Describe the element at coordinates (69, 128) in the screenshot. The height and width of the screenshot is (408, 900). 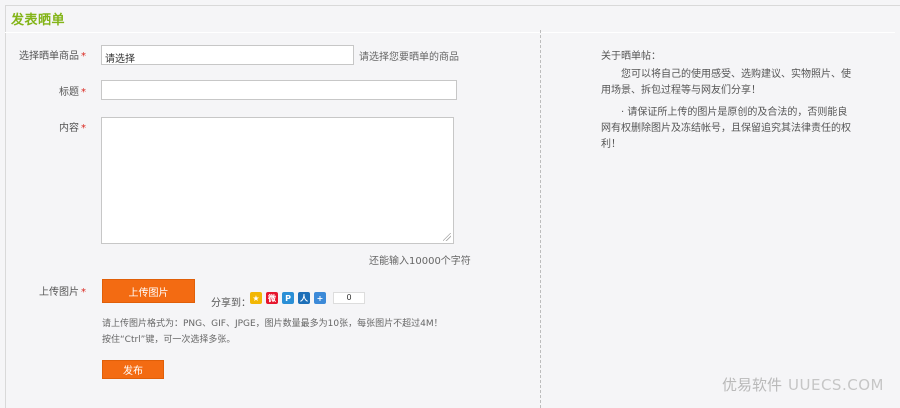
I see `content-label-text: 内容` at that location.